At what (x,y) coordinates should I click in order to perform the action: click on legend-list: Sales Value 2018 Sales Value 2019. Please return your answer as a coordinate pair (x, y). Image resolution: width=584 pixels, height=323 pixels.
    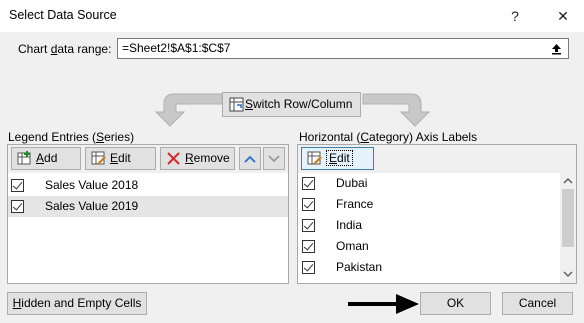
    Looking at the image, I should click on (148, 196).